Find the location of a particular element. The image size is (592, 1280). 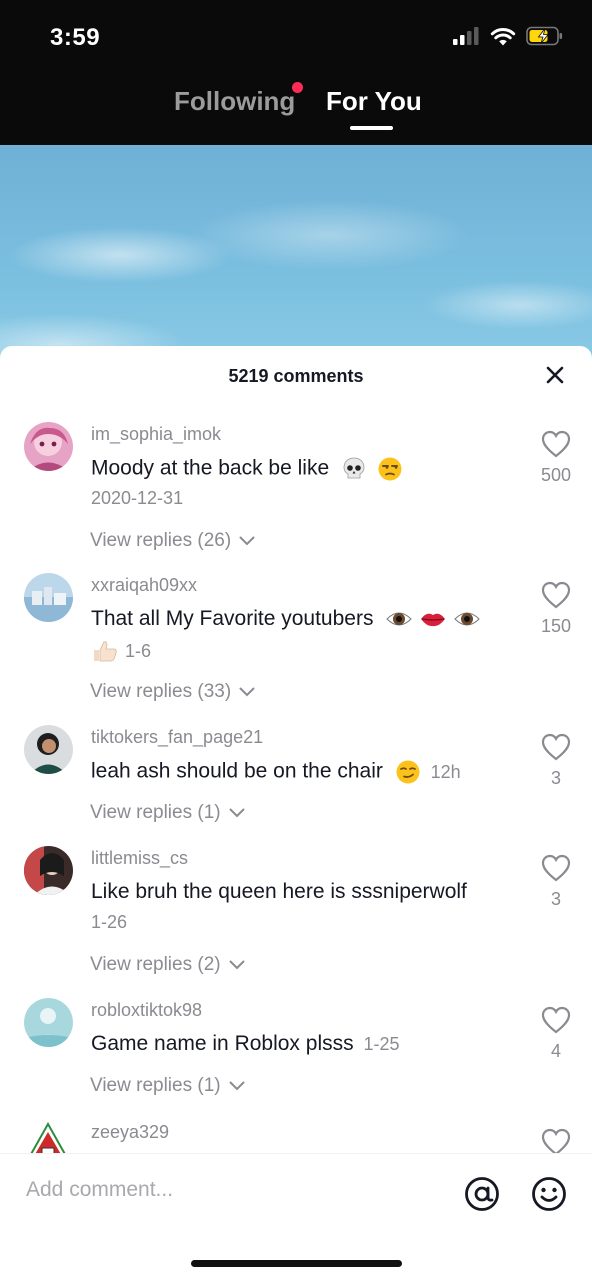

view-replies-button: View replies (2) is located at coordinates (167, 965).